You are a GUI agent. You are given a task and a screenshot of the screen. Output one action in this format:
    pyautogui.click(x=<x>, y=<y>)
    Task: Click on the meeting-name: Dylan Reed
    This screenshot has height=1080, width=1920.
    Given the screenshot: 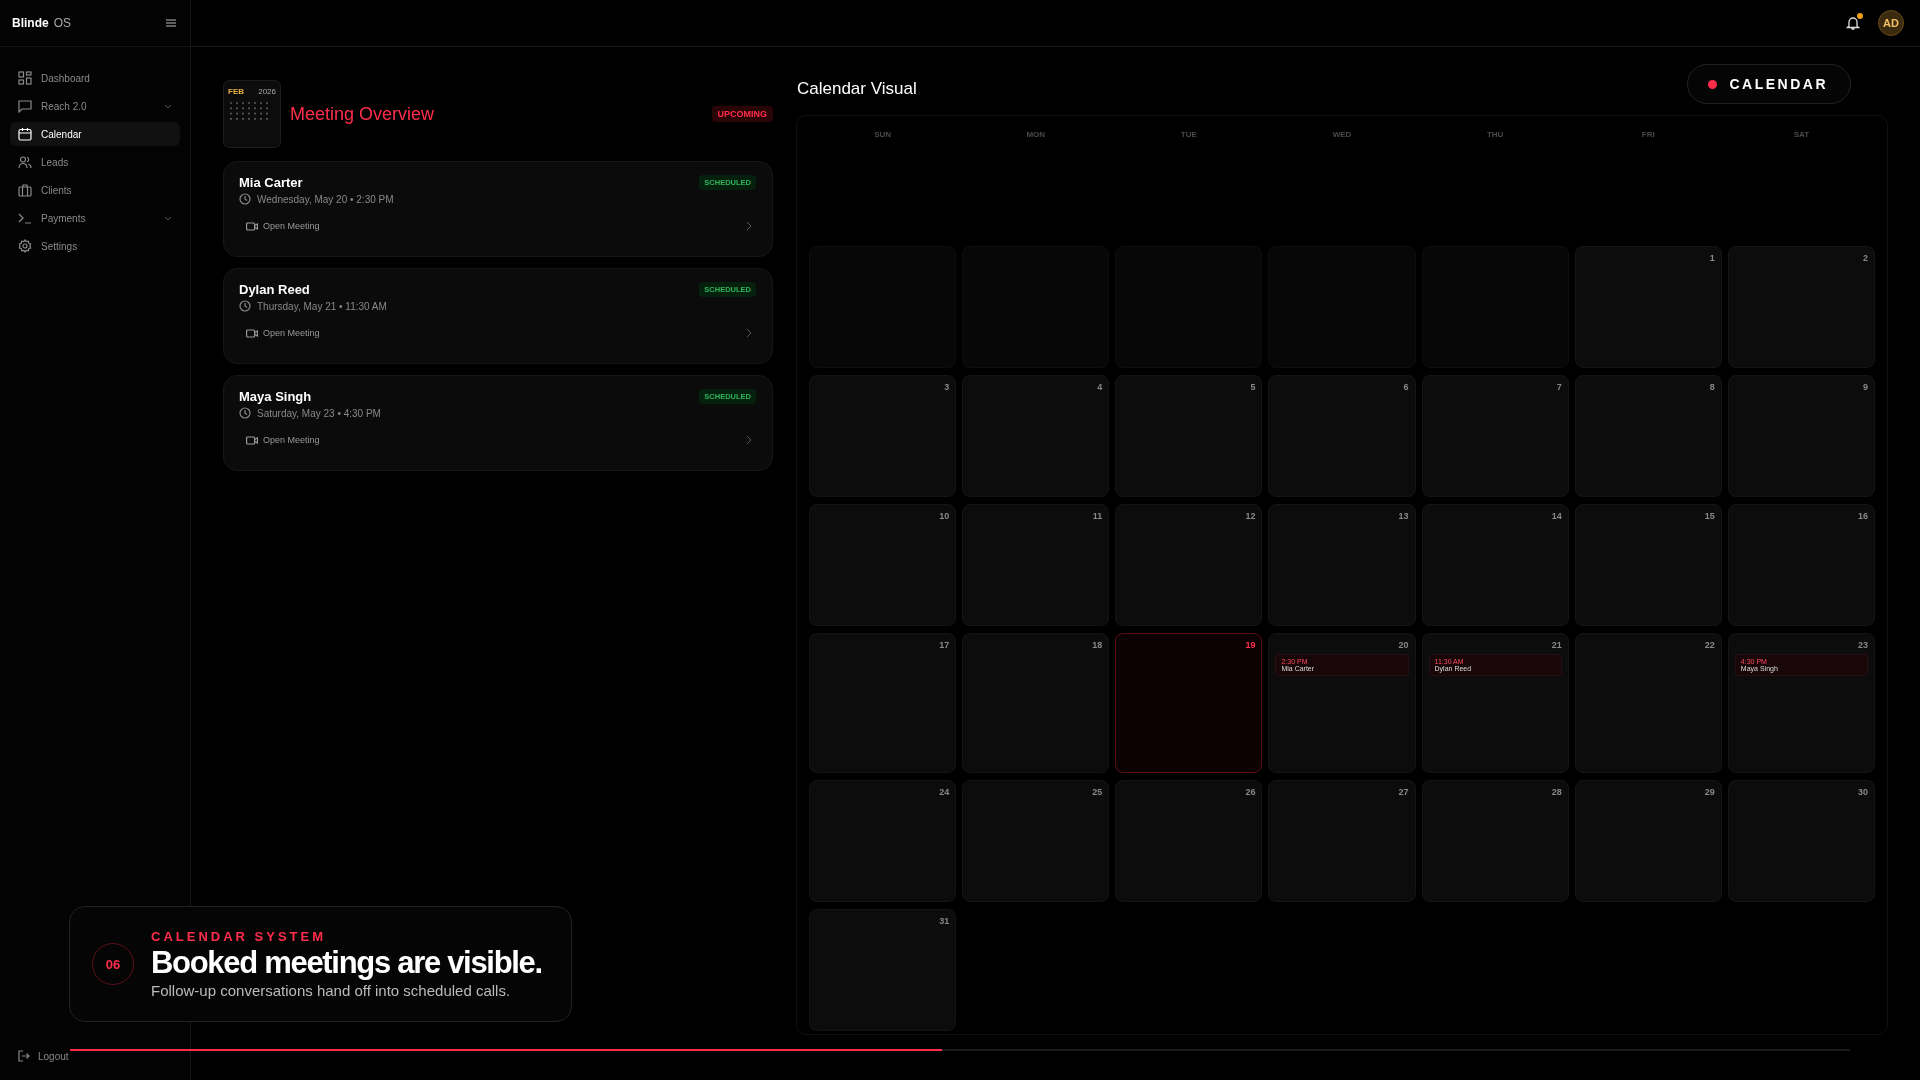 What is the action you would take?
    pyautogui.click(x=274, y=289)
    